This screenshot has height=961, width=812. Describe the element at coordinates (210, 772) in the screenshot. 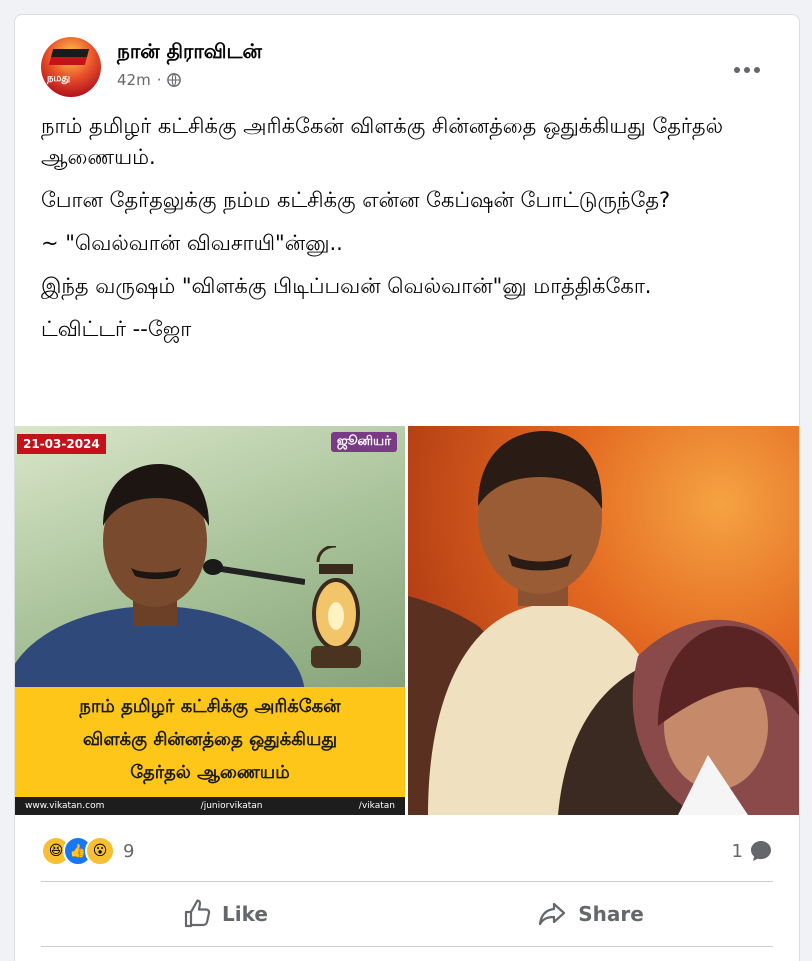

I see `caption-line: தேர்தல் ஆணையம்` at that location.